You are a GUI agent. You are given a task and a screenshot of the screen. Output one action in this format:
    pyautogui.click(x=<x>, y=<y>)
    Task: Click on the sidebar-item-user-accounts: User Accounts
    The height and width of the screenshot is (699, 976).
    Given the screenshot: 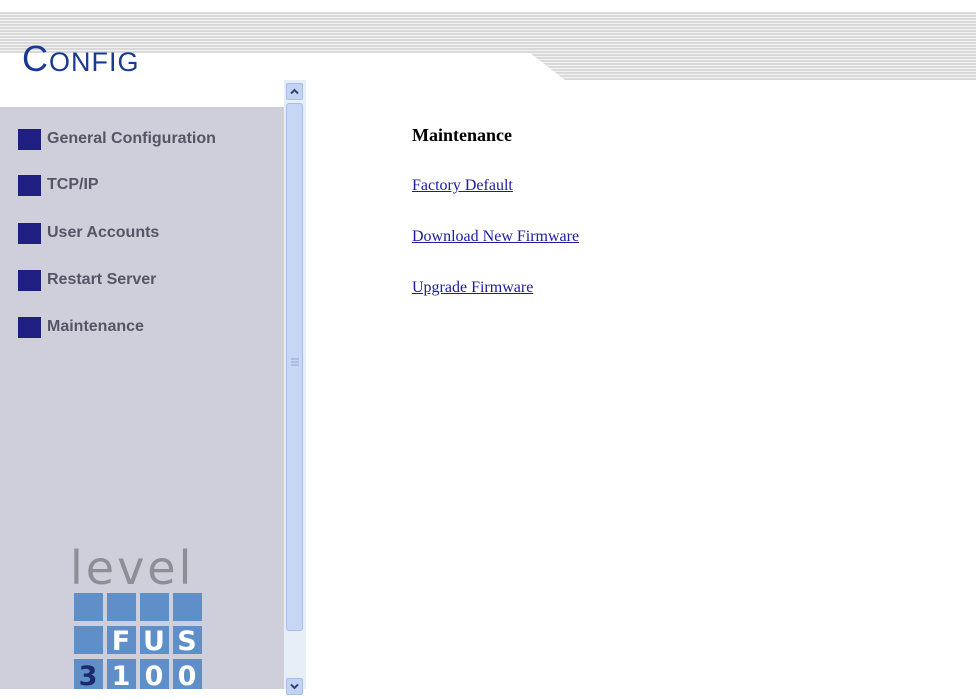 What is the action you would take?
    pyautogui.click(x=88, y=233)
    